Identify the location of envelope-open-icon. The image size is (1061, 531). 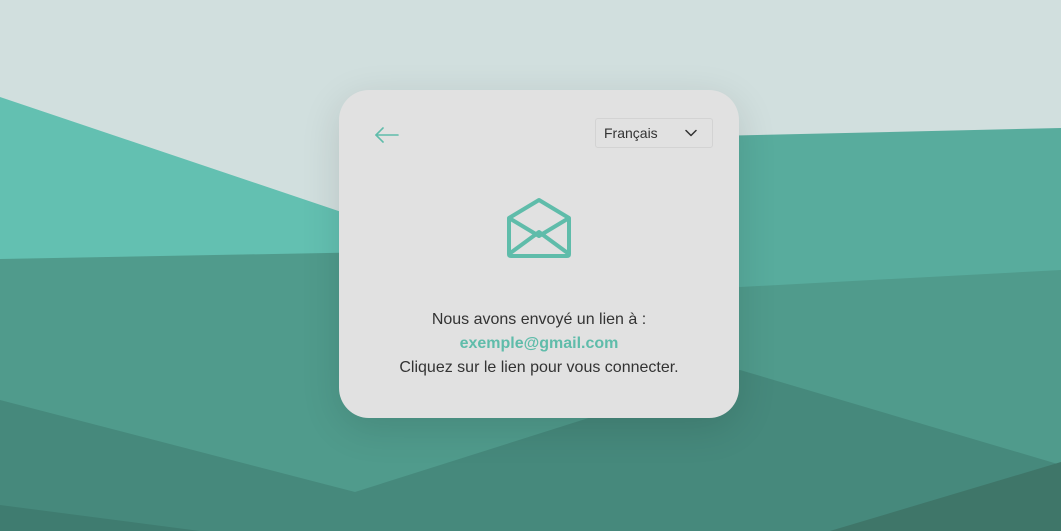
(539, 228).